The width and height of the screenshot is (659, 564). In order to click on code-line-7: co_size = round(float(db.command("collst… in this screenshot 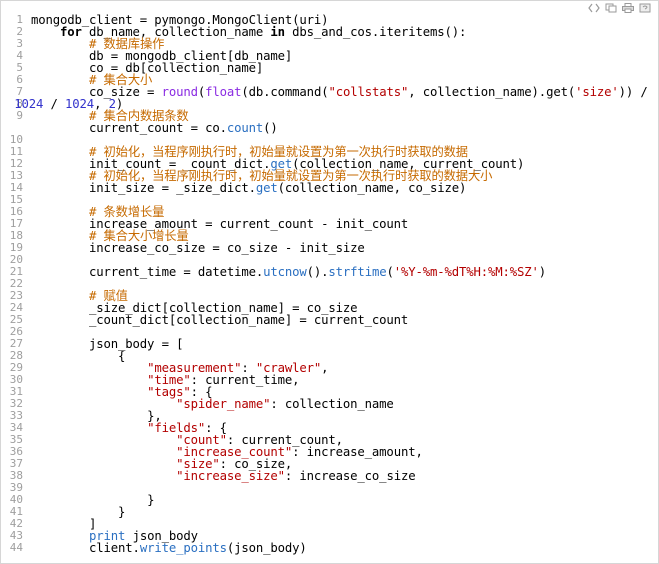, I will do `click(341, 92)`.